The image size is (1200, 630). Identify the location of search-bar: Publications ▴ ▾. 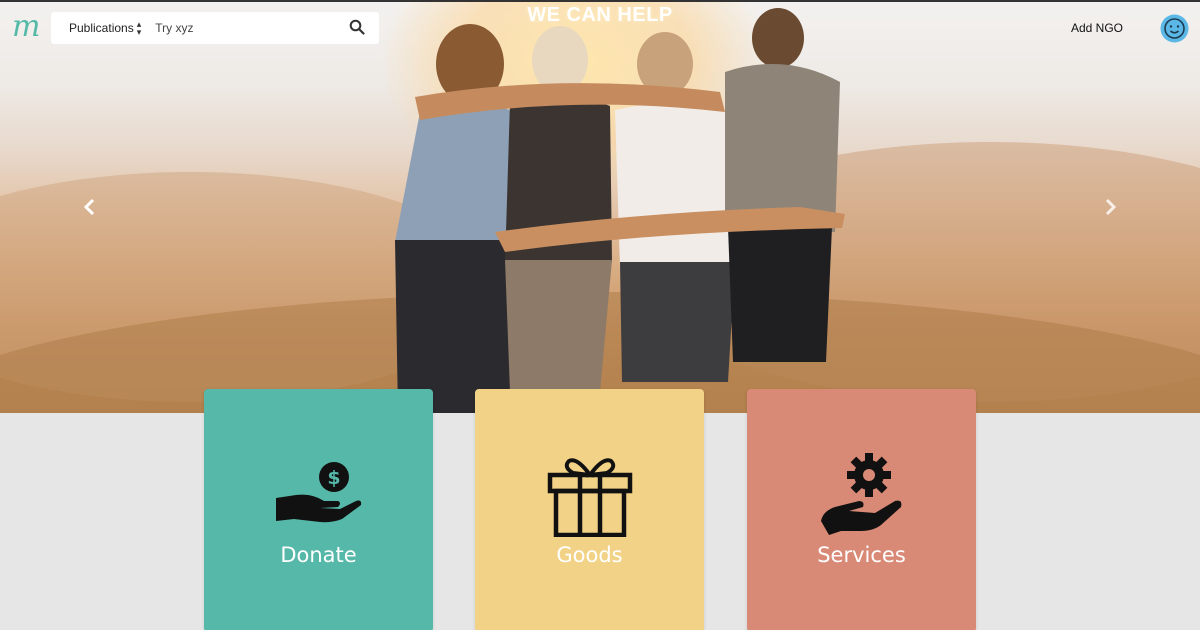
(215, 28).